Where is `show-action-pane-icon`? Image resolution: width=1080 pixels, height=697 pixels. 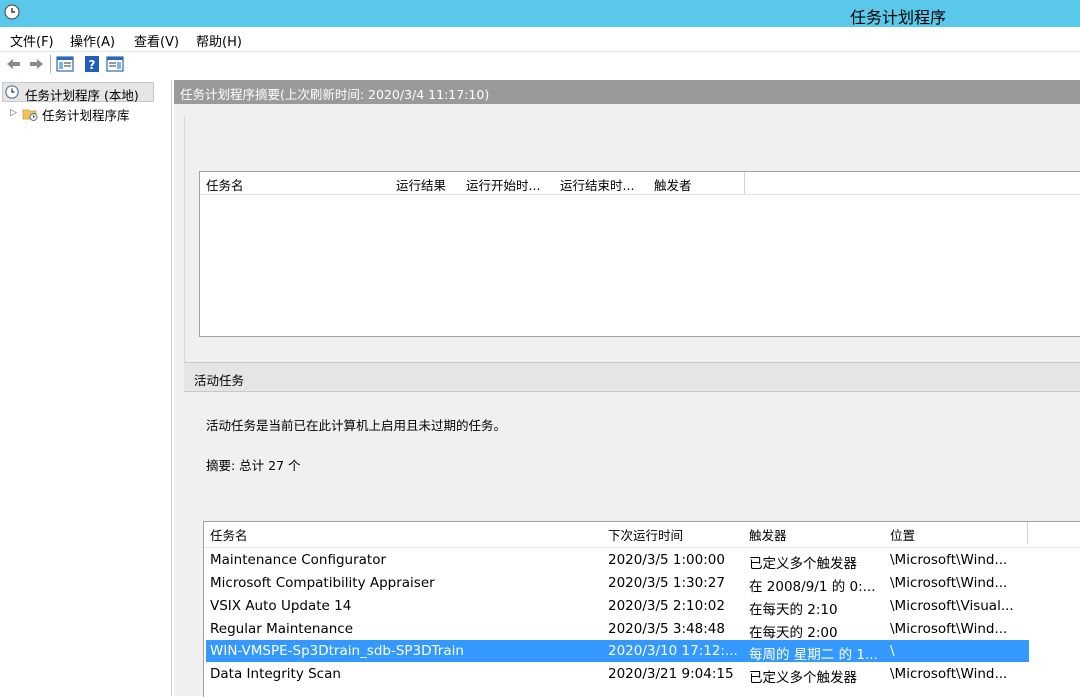
show-action-pane-icon is located at coordinates (115, 64).